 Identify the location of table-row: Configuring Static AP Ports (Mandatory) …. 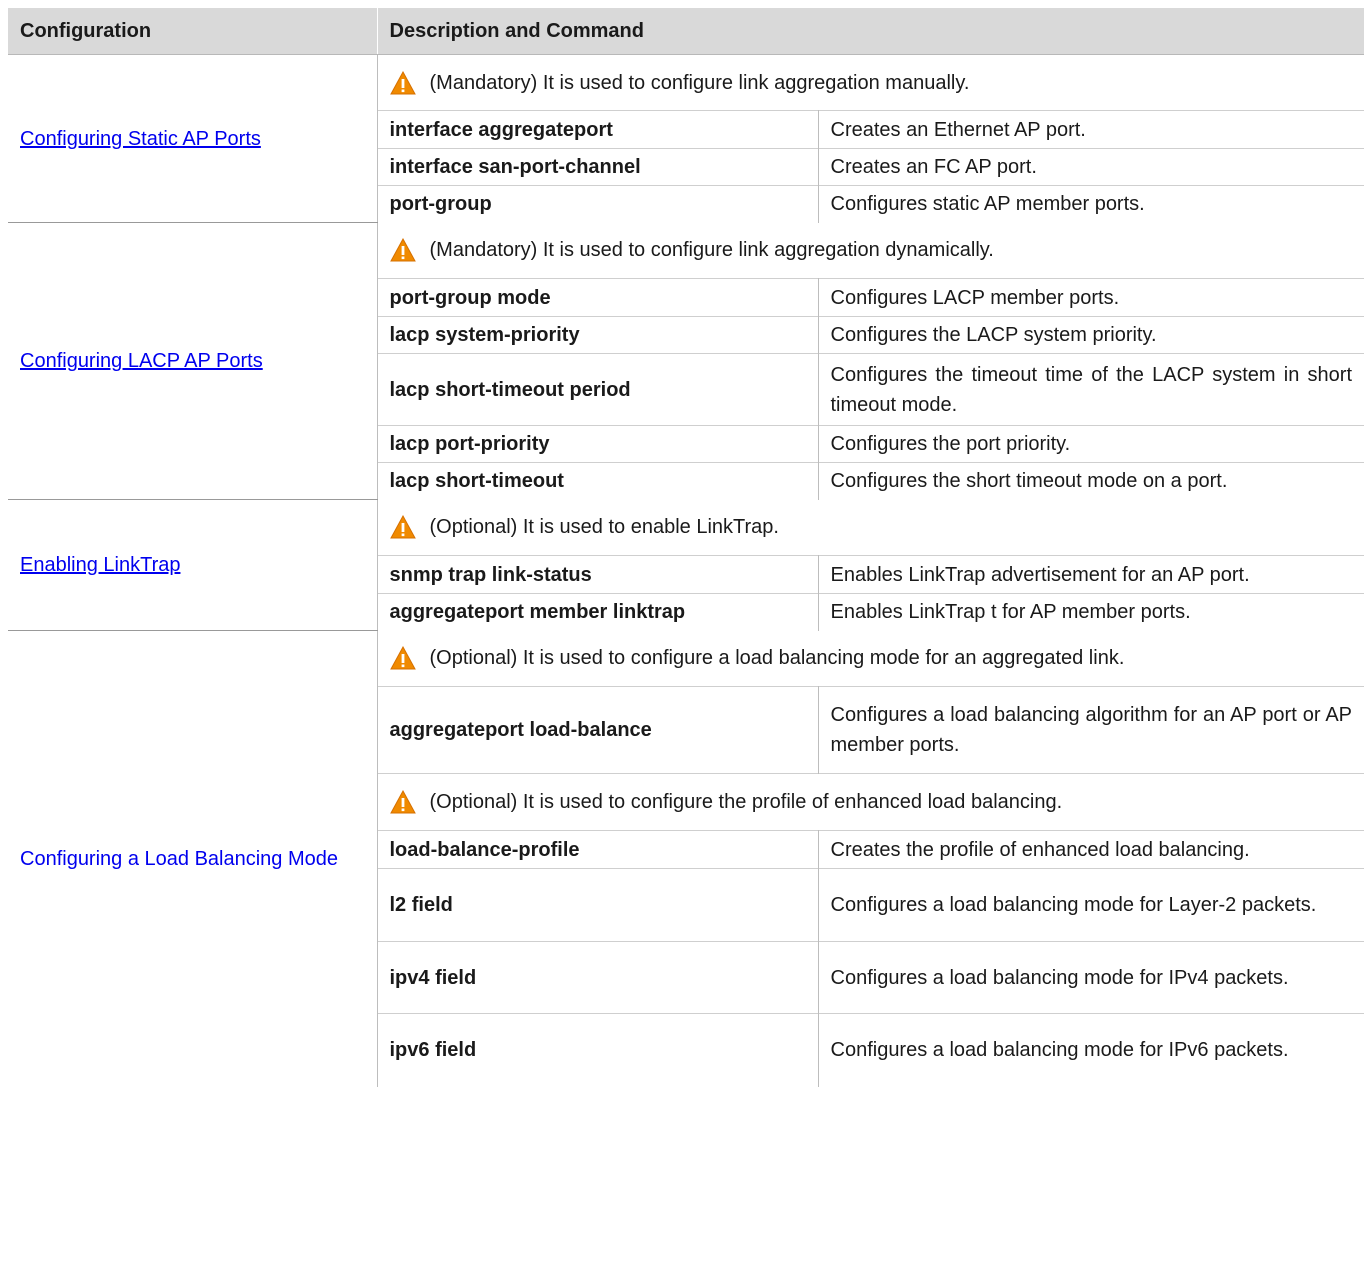
(686, 138).